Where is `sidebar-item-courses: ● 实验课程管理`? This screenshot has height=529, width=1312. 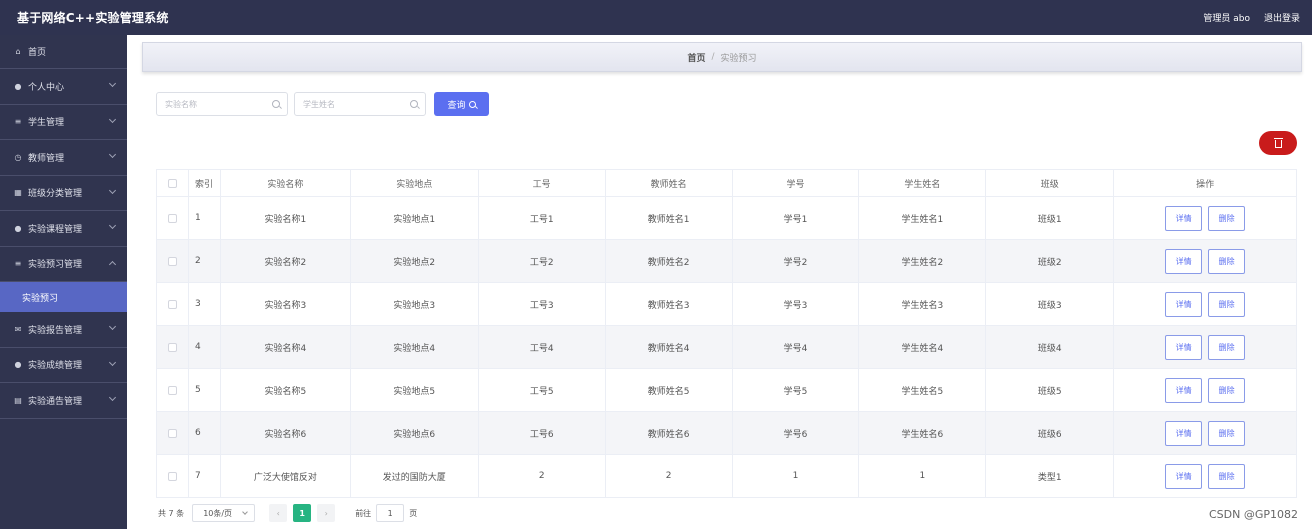 sidebar-item-courses: ● 实验课程管理 is located at coordinates (63, 229).